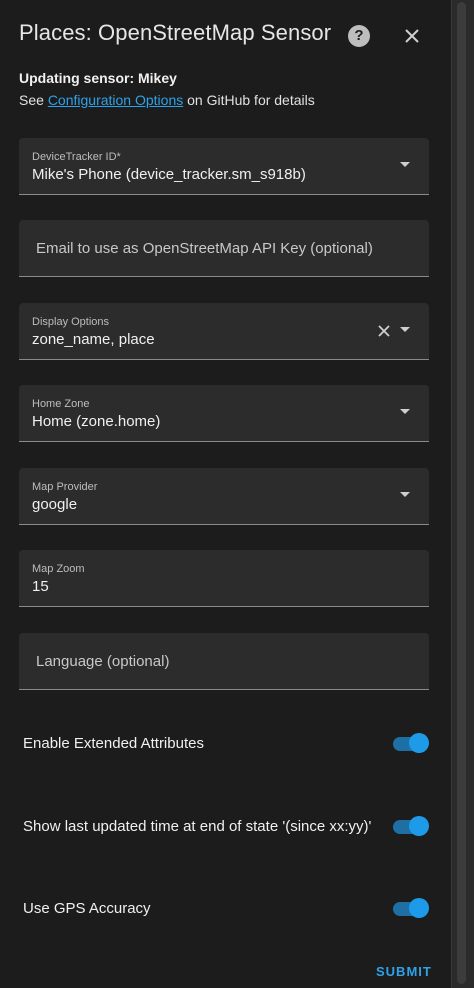 This screenshot has height=988, width=474. Describe the element at coordinates (113, 743) in the screenshot. I see `extended-attributes-label: Enable Extended Attributes` at that location.